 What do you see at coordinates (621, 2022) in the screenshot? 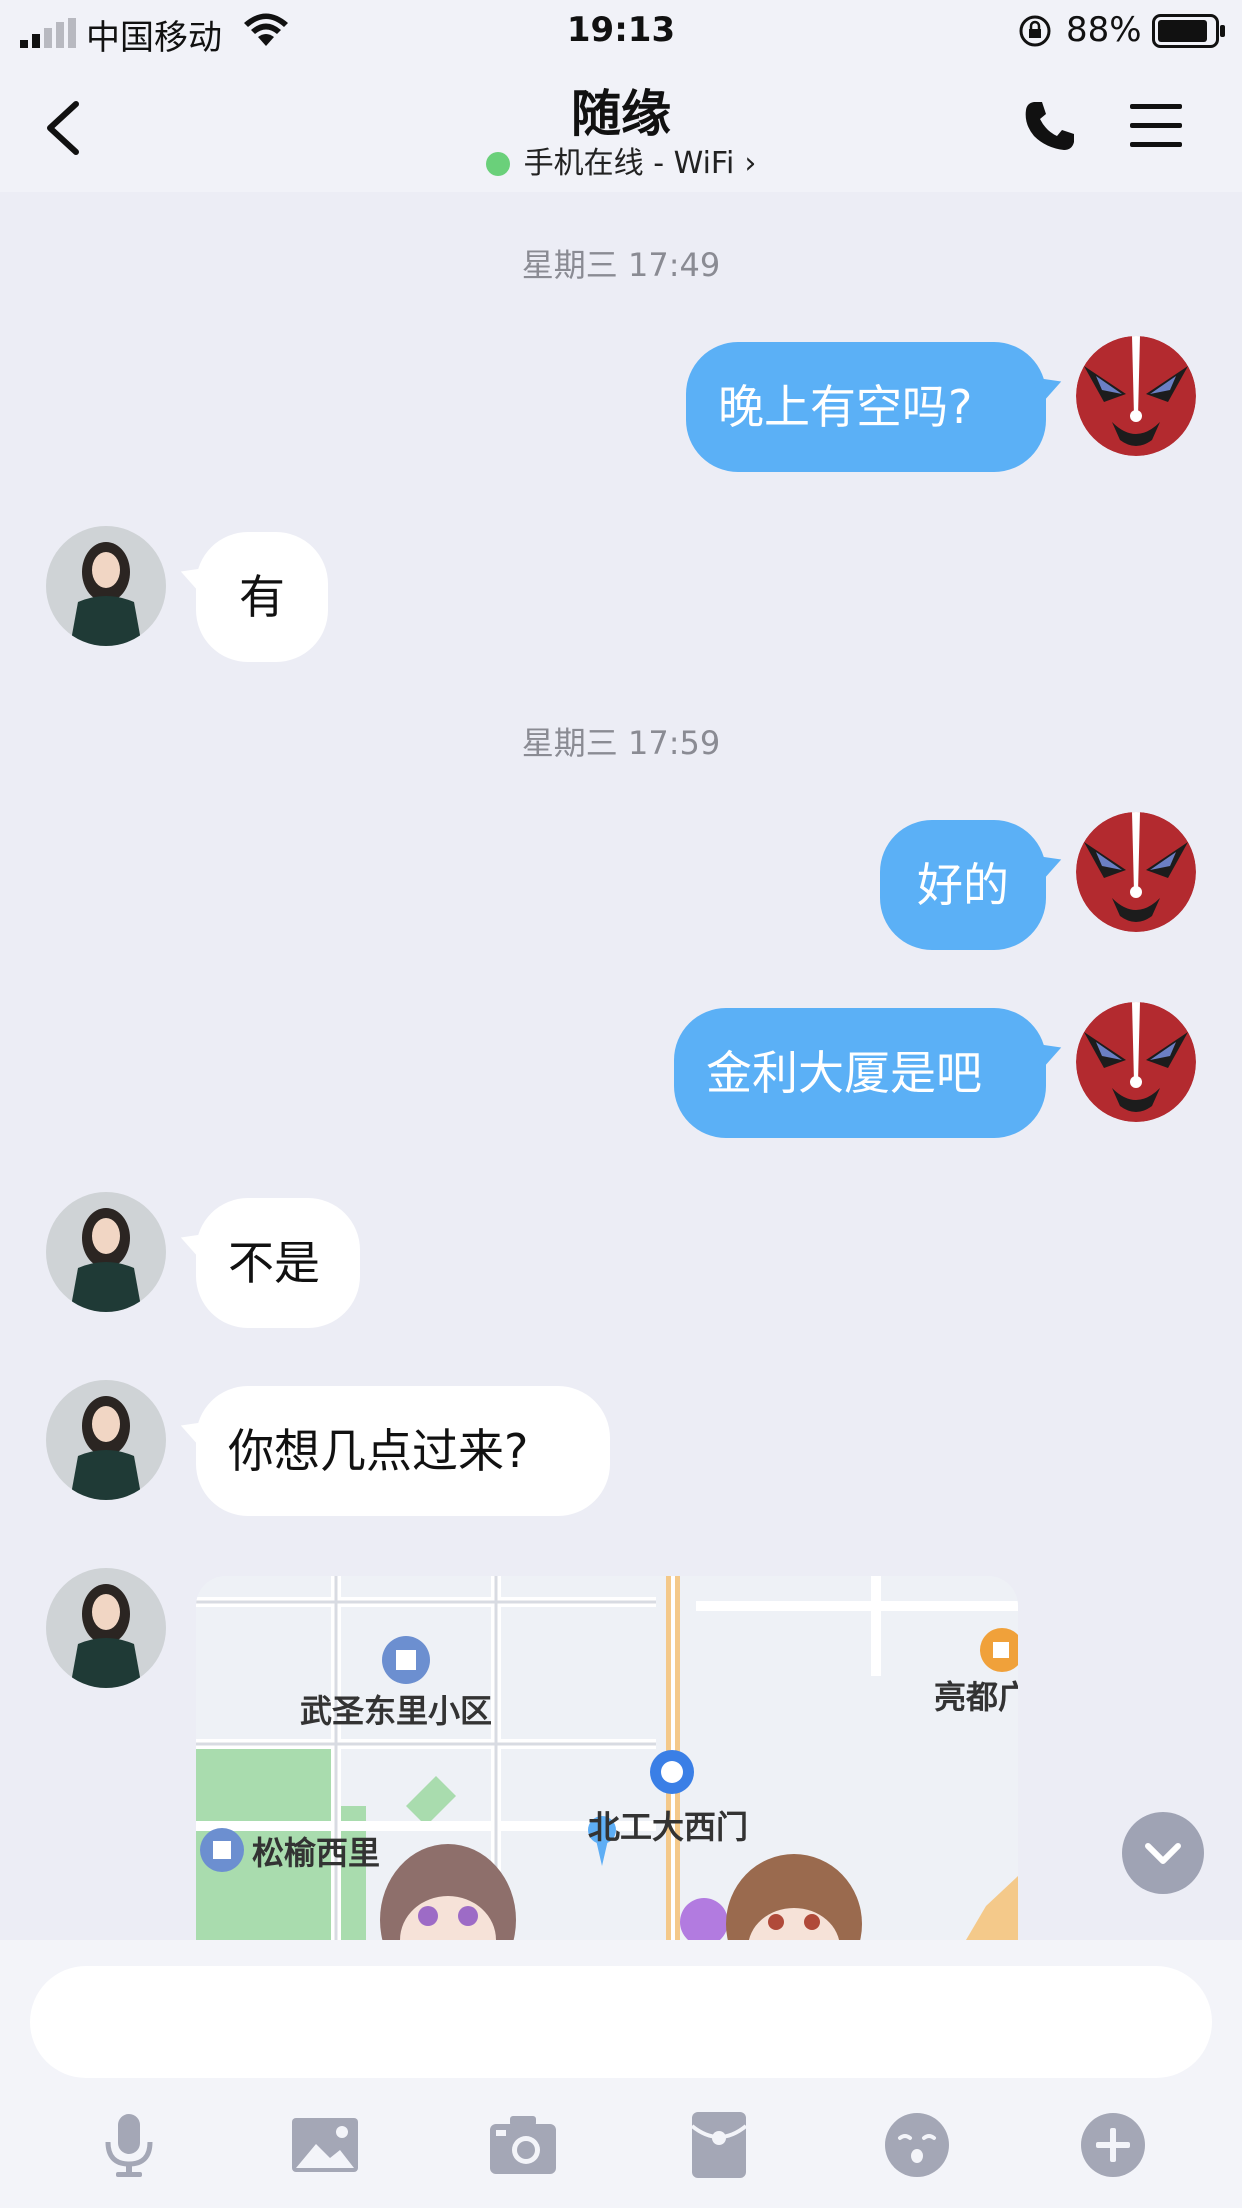
I see `message-input` at bounding box center [621, 2022].